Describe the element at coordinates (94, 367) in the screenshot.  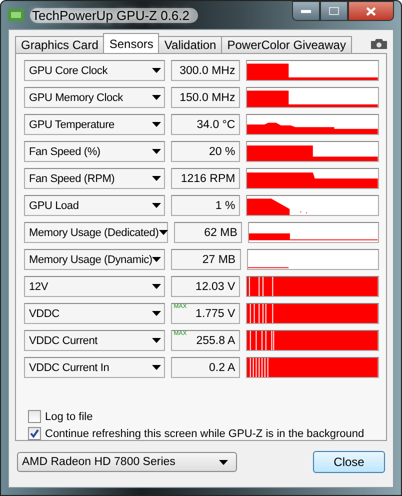
I see `sensor-select: VDDC Current In` at that location.